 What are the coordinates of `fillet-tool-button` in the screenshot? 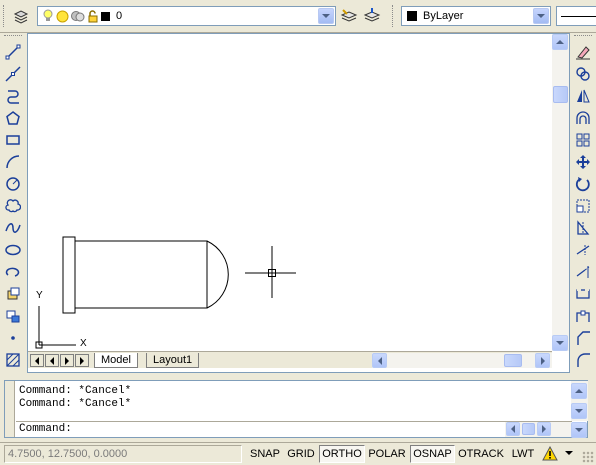 It's located at (583, 359).